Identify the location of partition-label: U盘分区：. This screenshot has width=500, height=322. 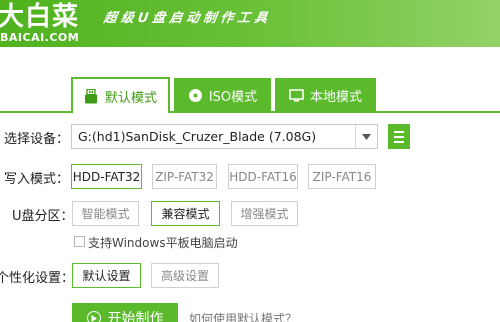
(43, 216).